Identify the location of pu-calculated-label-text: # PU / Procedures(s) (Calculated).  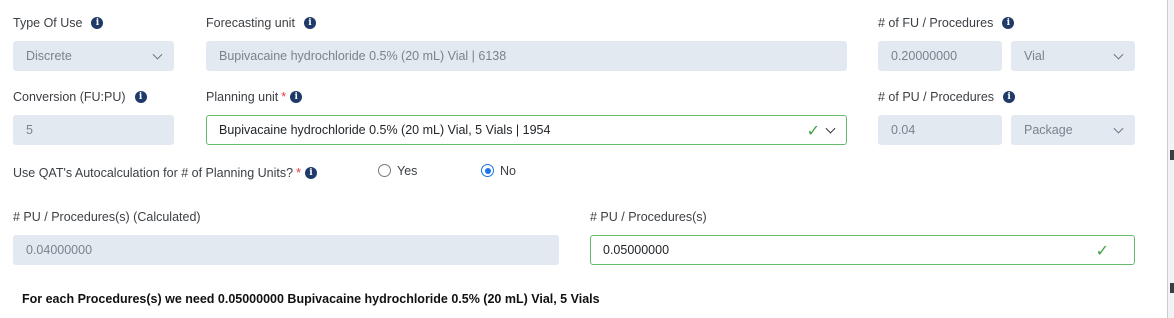
(107, 217).